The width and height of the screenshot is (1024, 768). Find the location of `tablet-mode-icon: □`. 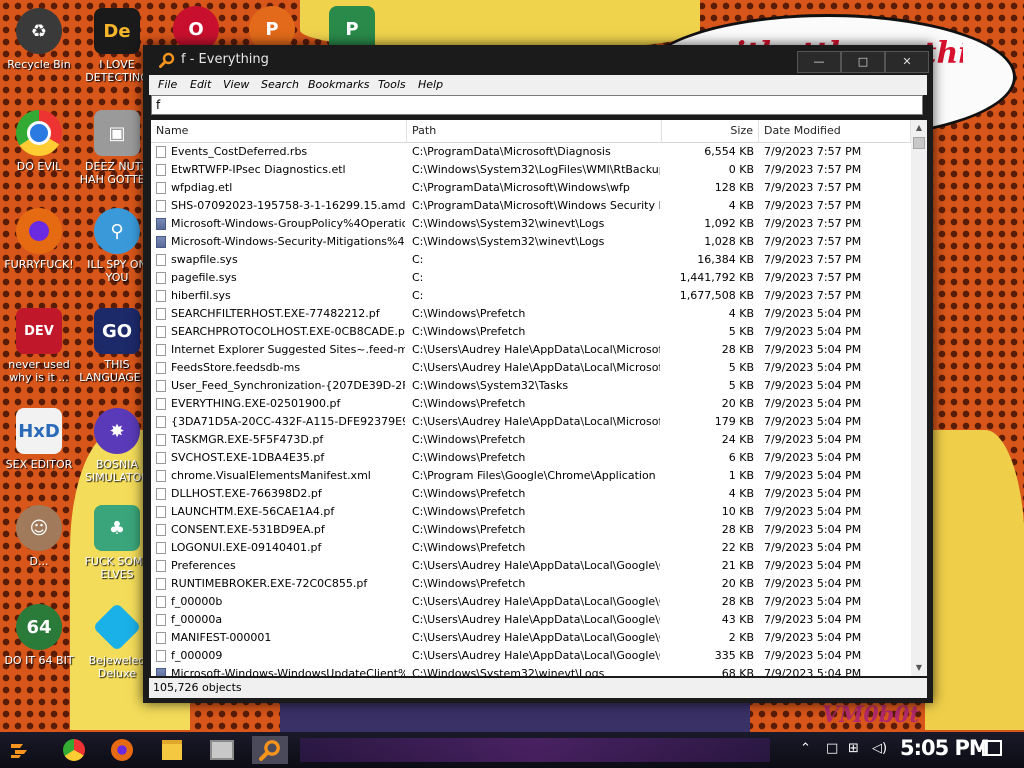

tablet-mode-icon: □ is located at coordinates (832, 748).